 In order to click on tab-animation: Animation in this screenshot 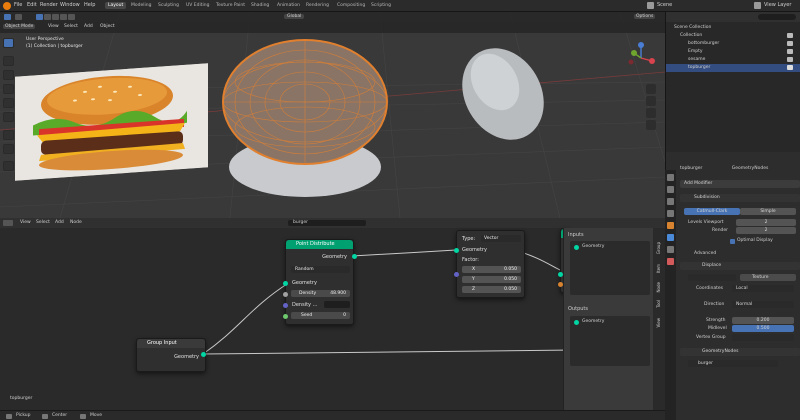, I will do `click(288, 5)`.